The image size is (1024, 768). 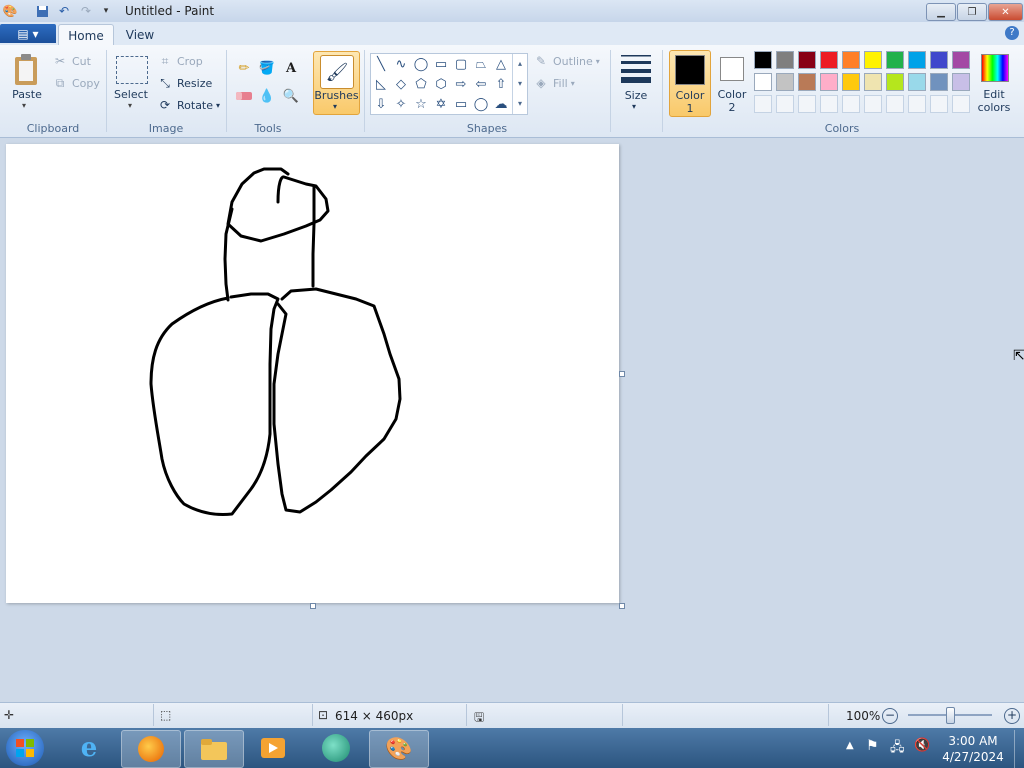 I want to click on taskbar-paint: 🎨, so click(x=399, y=749).